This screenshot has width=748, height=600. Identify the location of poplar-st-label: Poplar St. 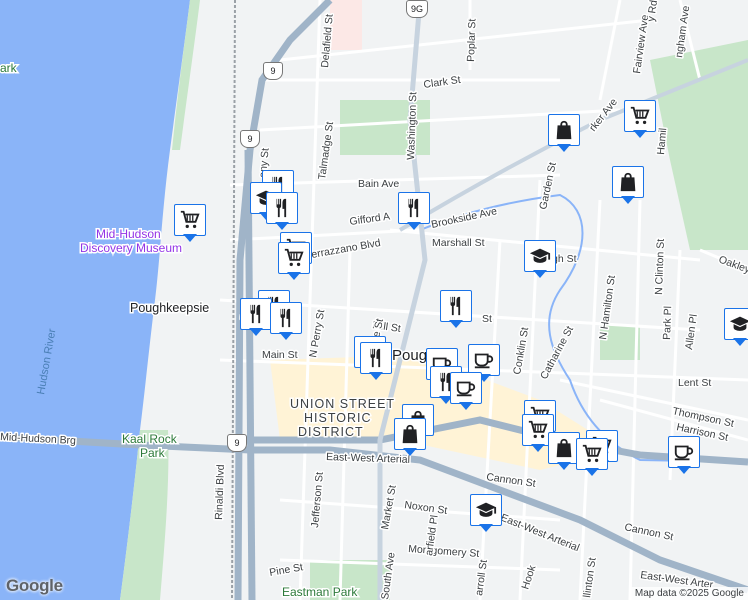
(472, 40).